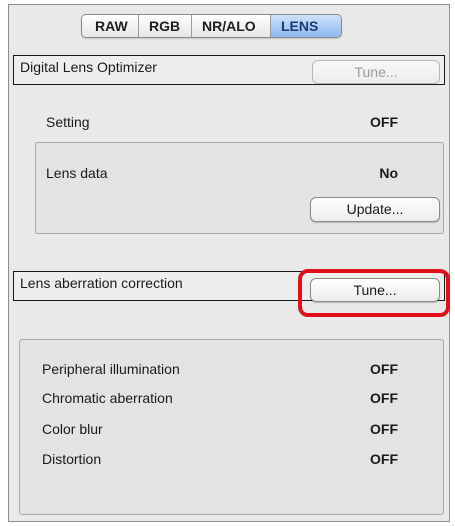  What do you see at coordinates (88, 67) in the screenshot?
I see `dlo-title: Digital Lens Optimizer` at bounding box center [88, 67].